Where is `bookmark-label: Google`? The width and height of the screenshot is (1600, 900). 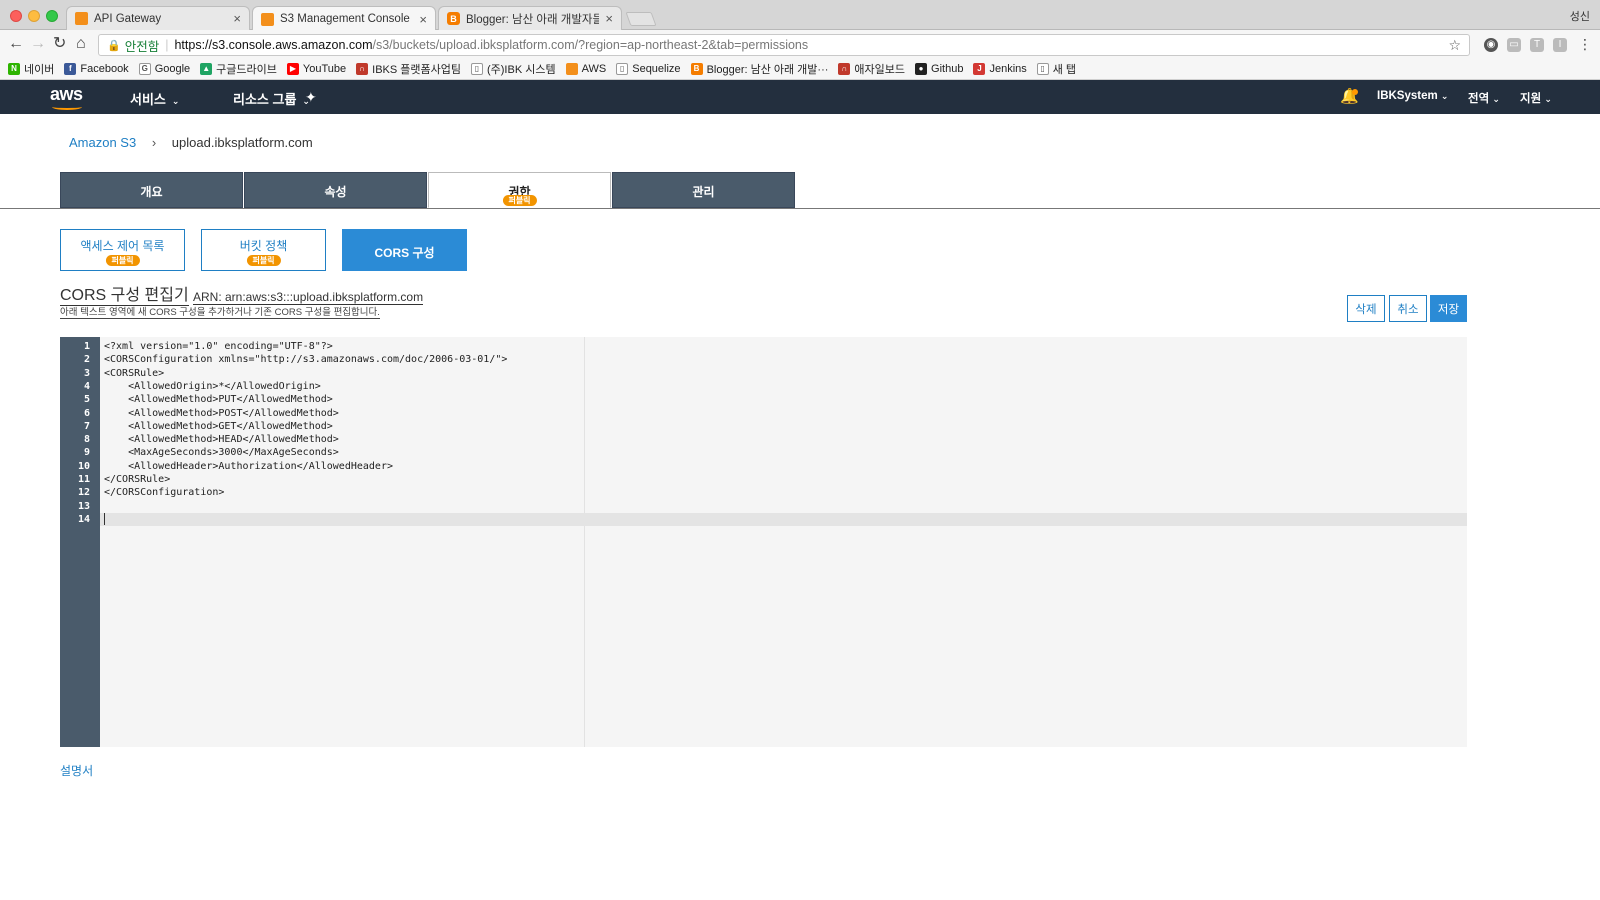
bookmark-label: Google is located at coordinates (172, 68).